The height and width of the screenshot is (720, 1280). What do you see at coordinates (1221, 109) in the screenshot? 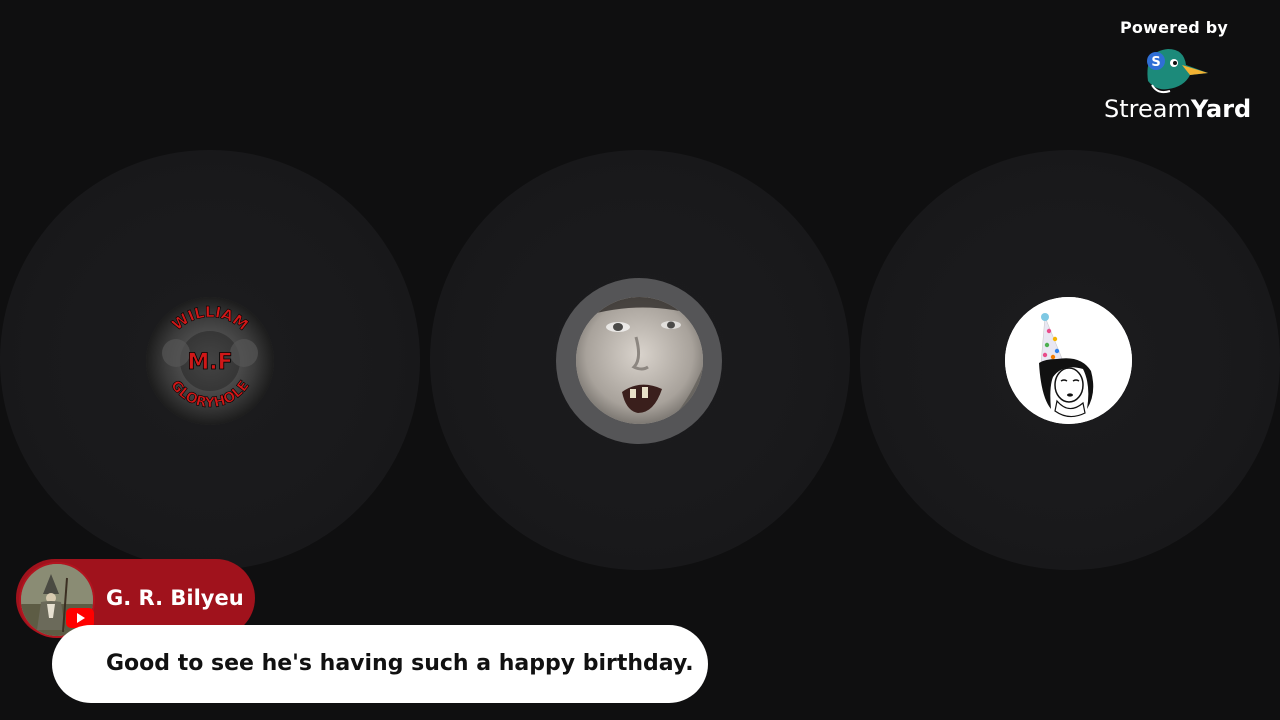
I see `brand-yard: Yard` at bounding box center [1221, 109].